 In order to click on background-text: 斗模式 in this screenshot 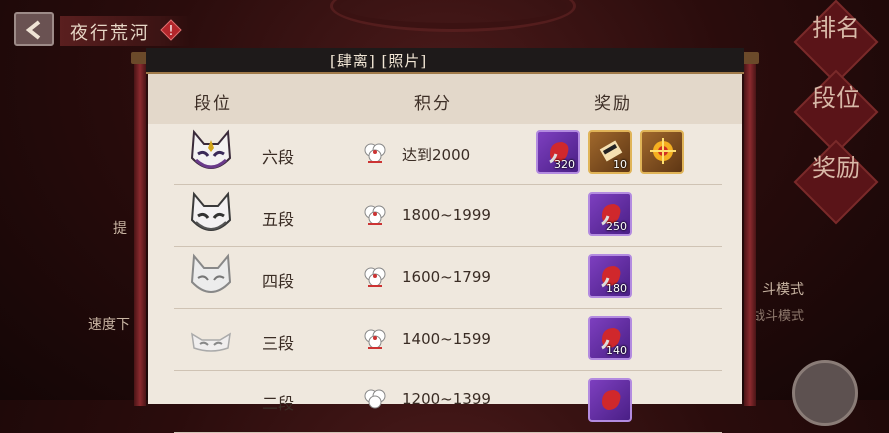, I will do `click(783, 290)`.